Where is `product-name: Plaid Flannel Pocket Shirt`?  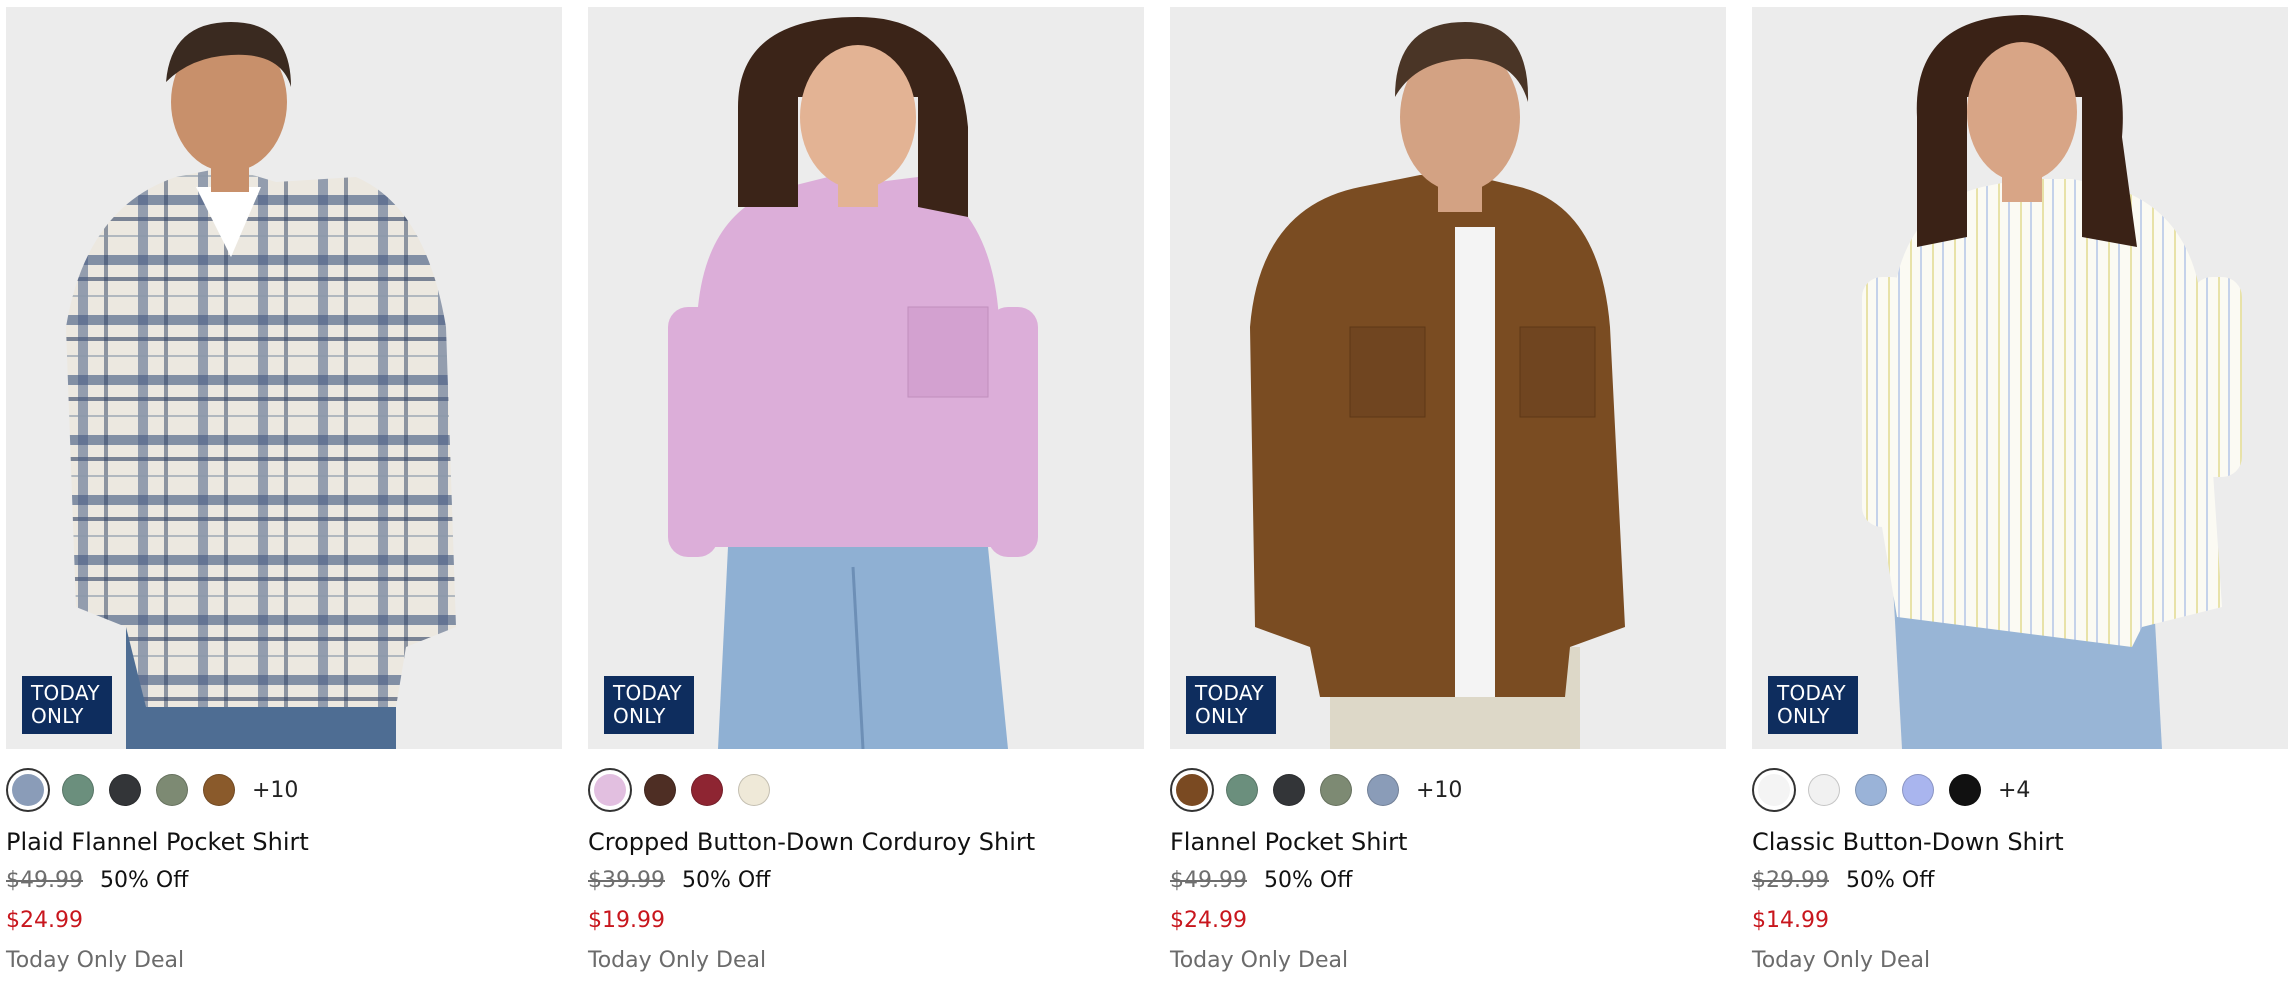 product-name: Plaid Flannel Pocket Shirt is located at coordinates (157, 842).